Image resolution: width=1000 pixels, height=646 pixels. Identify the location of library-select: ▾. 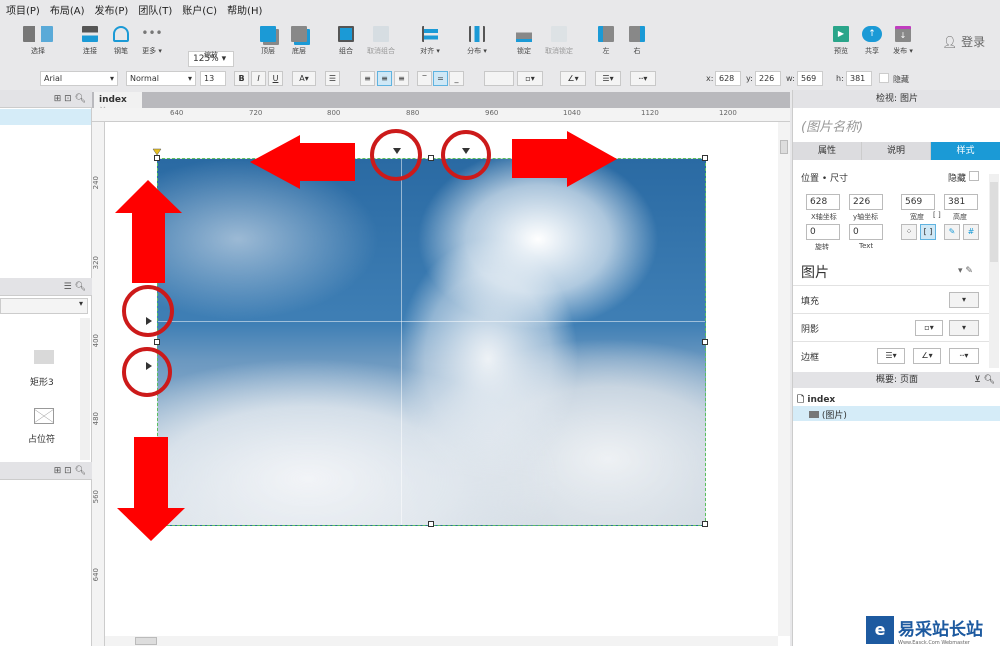
(44, 306).